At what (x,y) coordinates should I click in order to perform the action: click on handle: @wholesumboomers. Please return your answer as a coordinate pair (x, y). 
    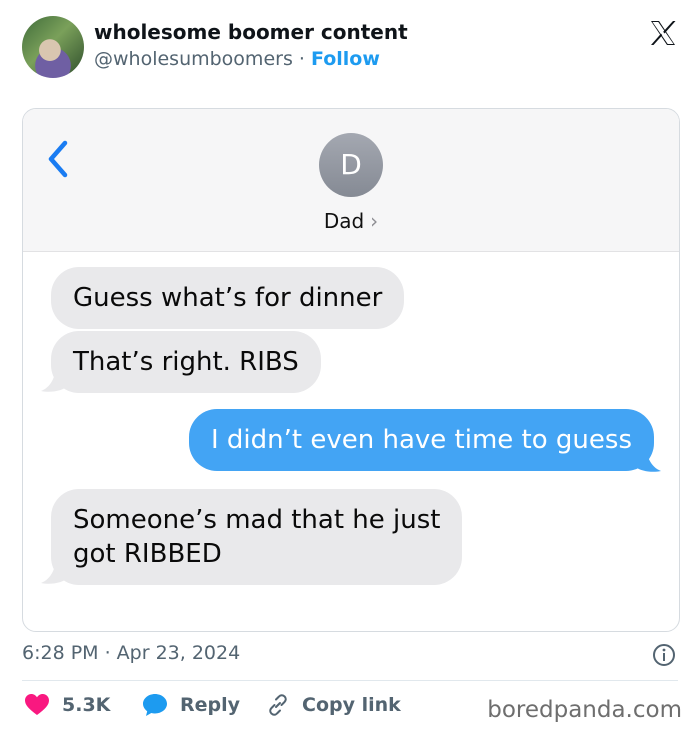
    Looking at the image, I should click on (193, 59).